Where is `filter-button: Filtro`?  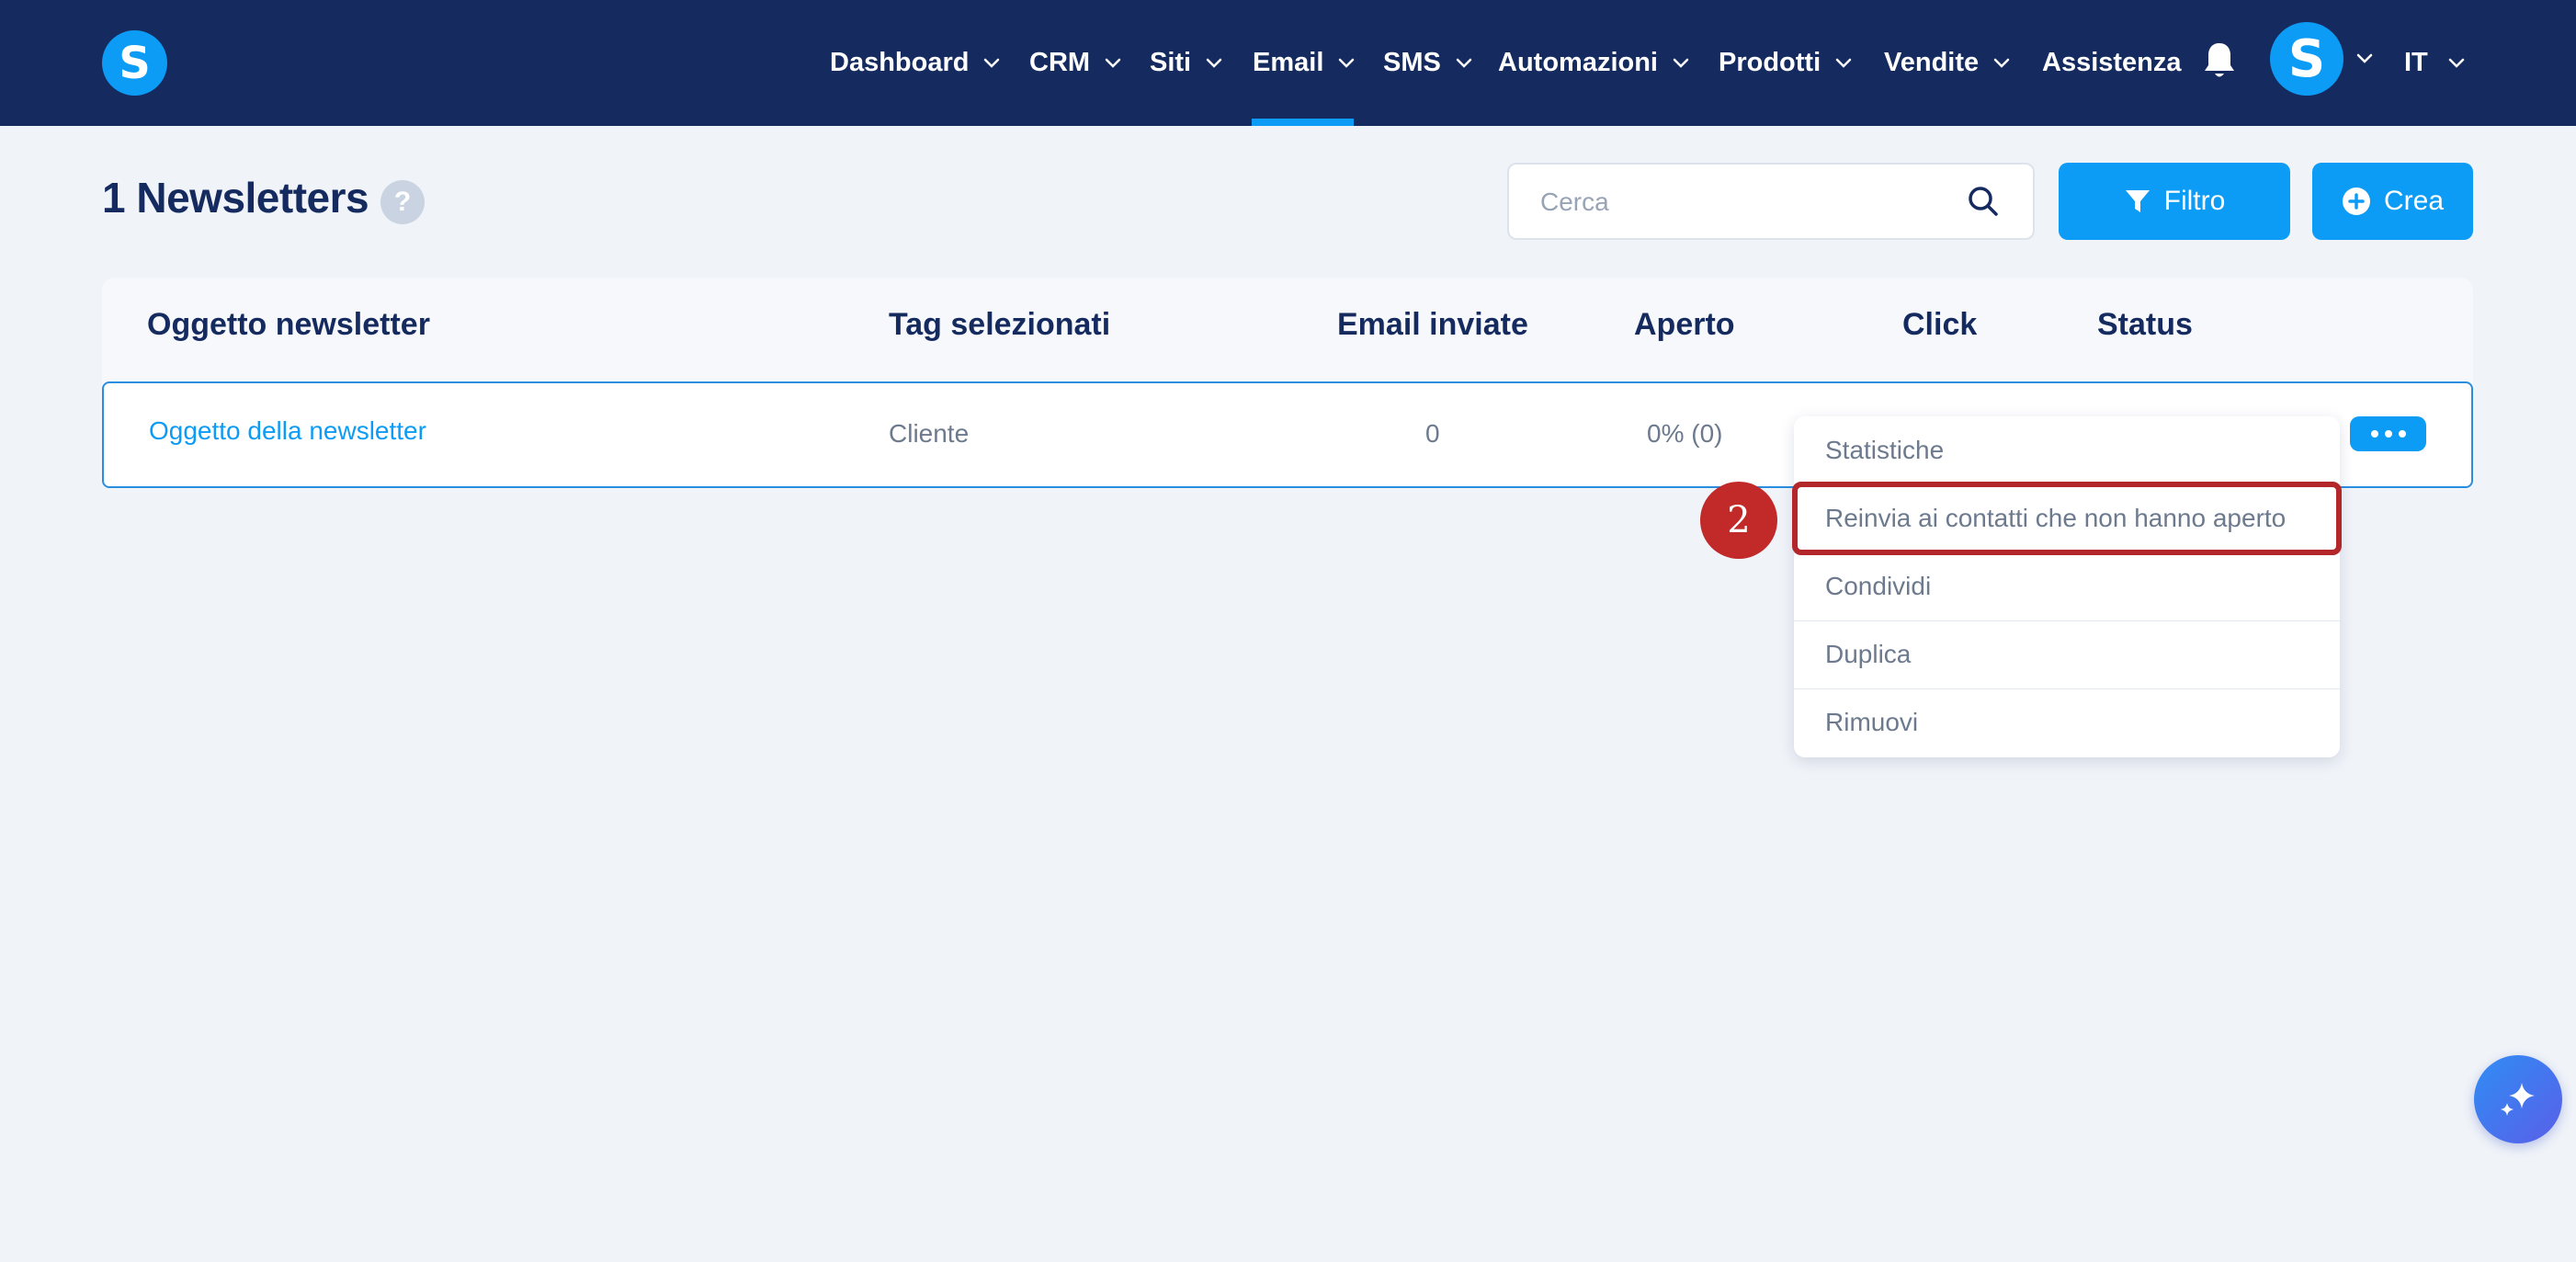
filter-button: Filtro is located at coordinates (2174, 201).